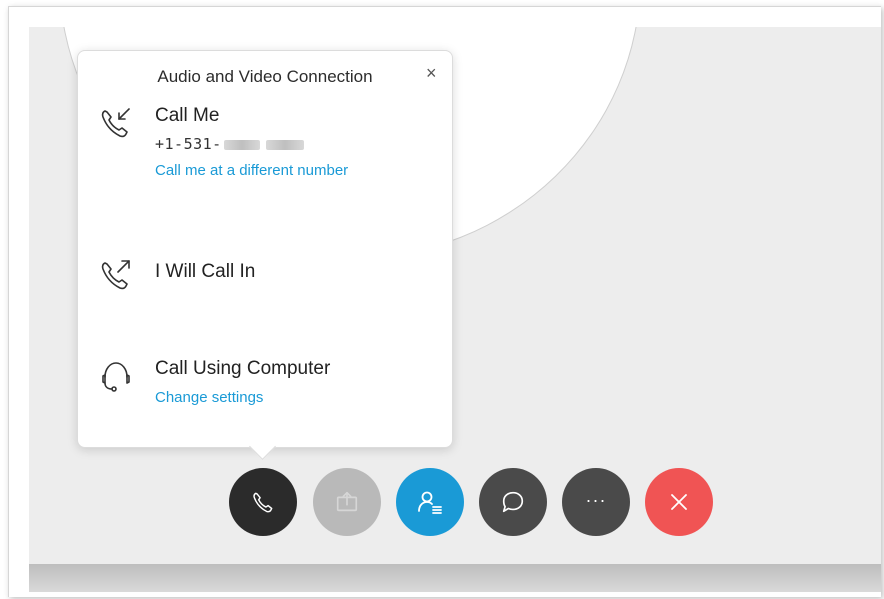 This screenshot has width=884, height=599. I want to click on phone-outgoing-icon, so click(116, 275).